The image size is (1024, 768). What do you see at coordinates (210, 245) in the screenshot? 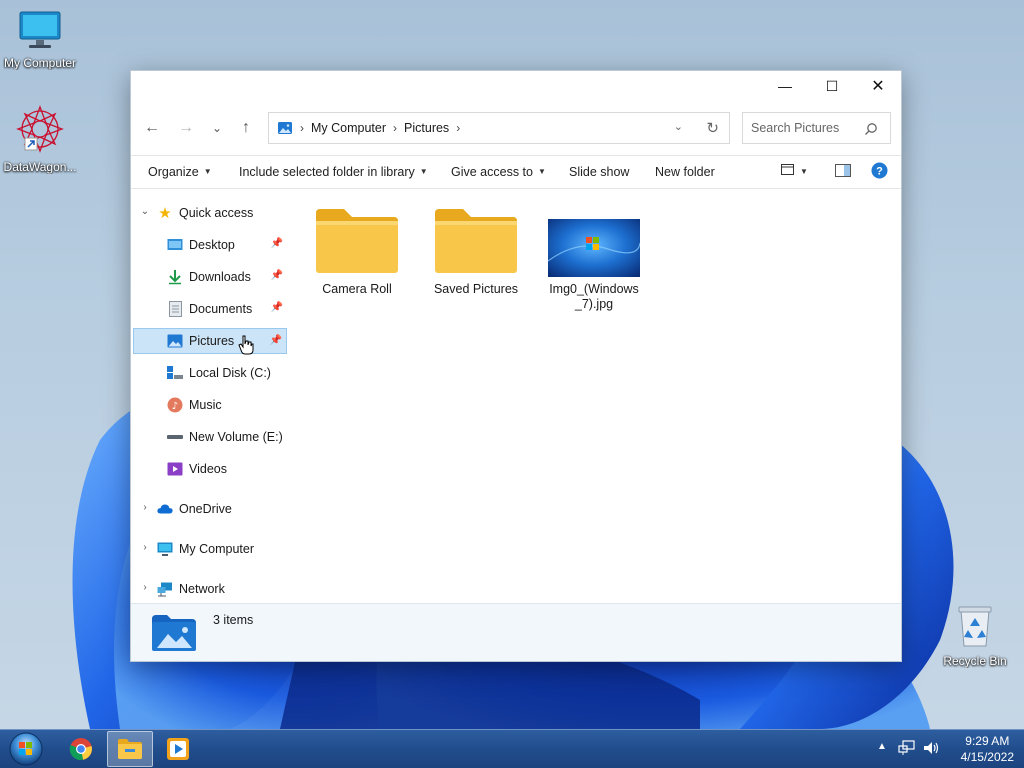
I see `nav-desktop: Desktop 📌` at bounding box center [210, 245].